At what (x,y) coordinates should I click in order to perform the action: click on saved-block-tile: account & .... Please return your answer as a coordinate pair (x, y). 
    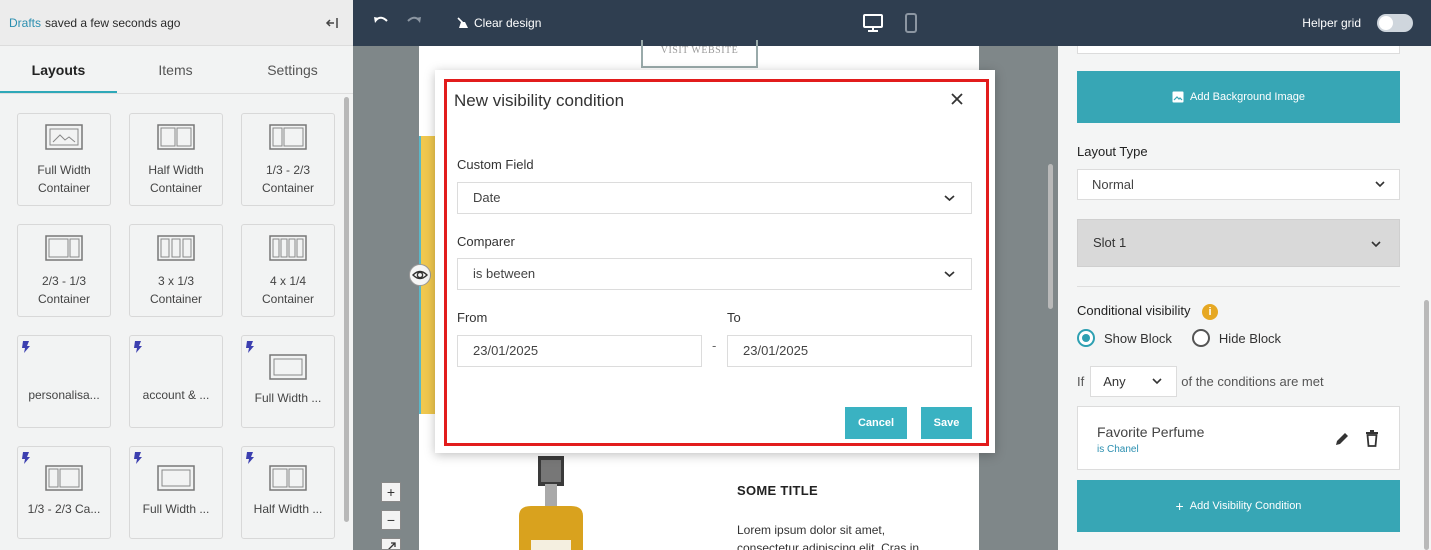
    Looking at the image, I should click on (176, 381).